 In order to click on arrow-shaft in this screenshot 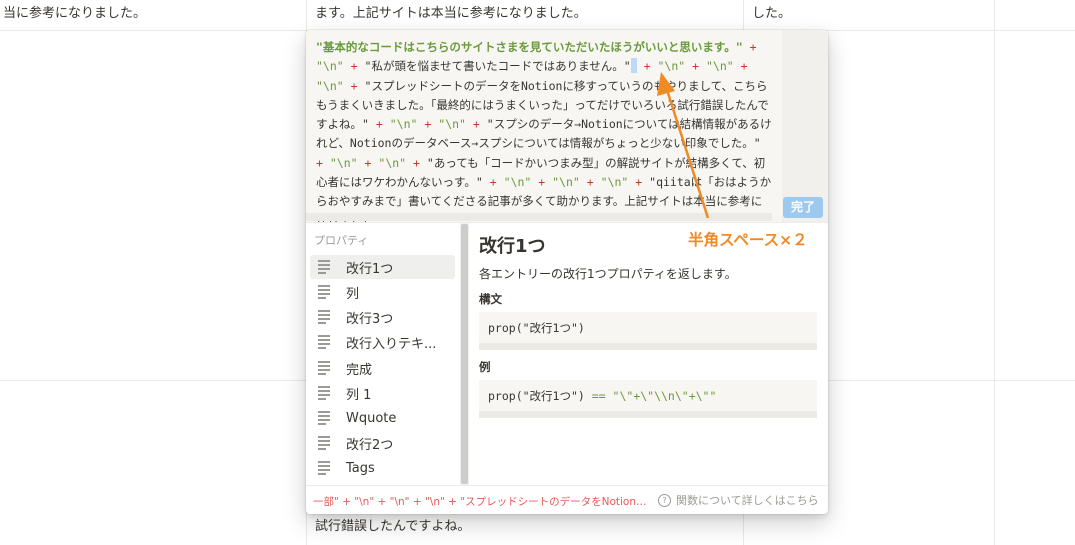, I will do `click(687, 154)`.